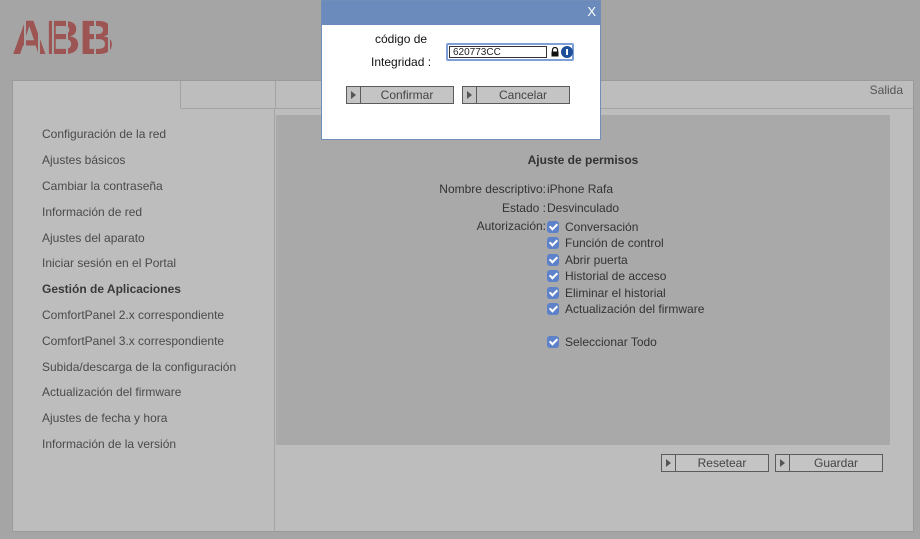 Image resolution: width=920 pixels, height=539 pixels. I want to click on exit-link: Salida, so click(886, 90).